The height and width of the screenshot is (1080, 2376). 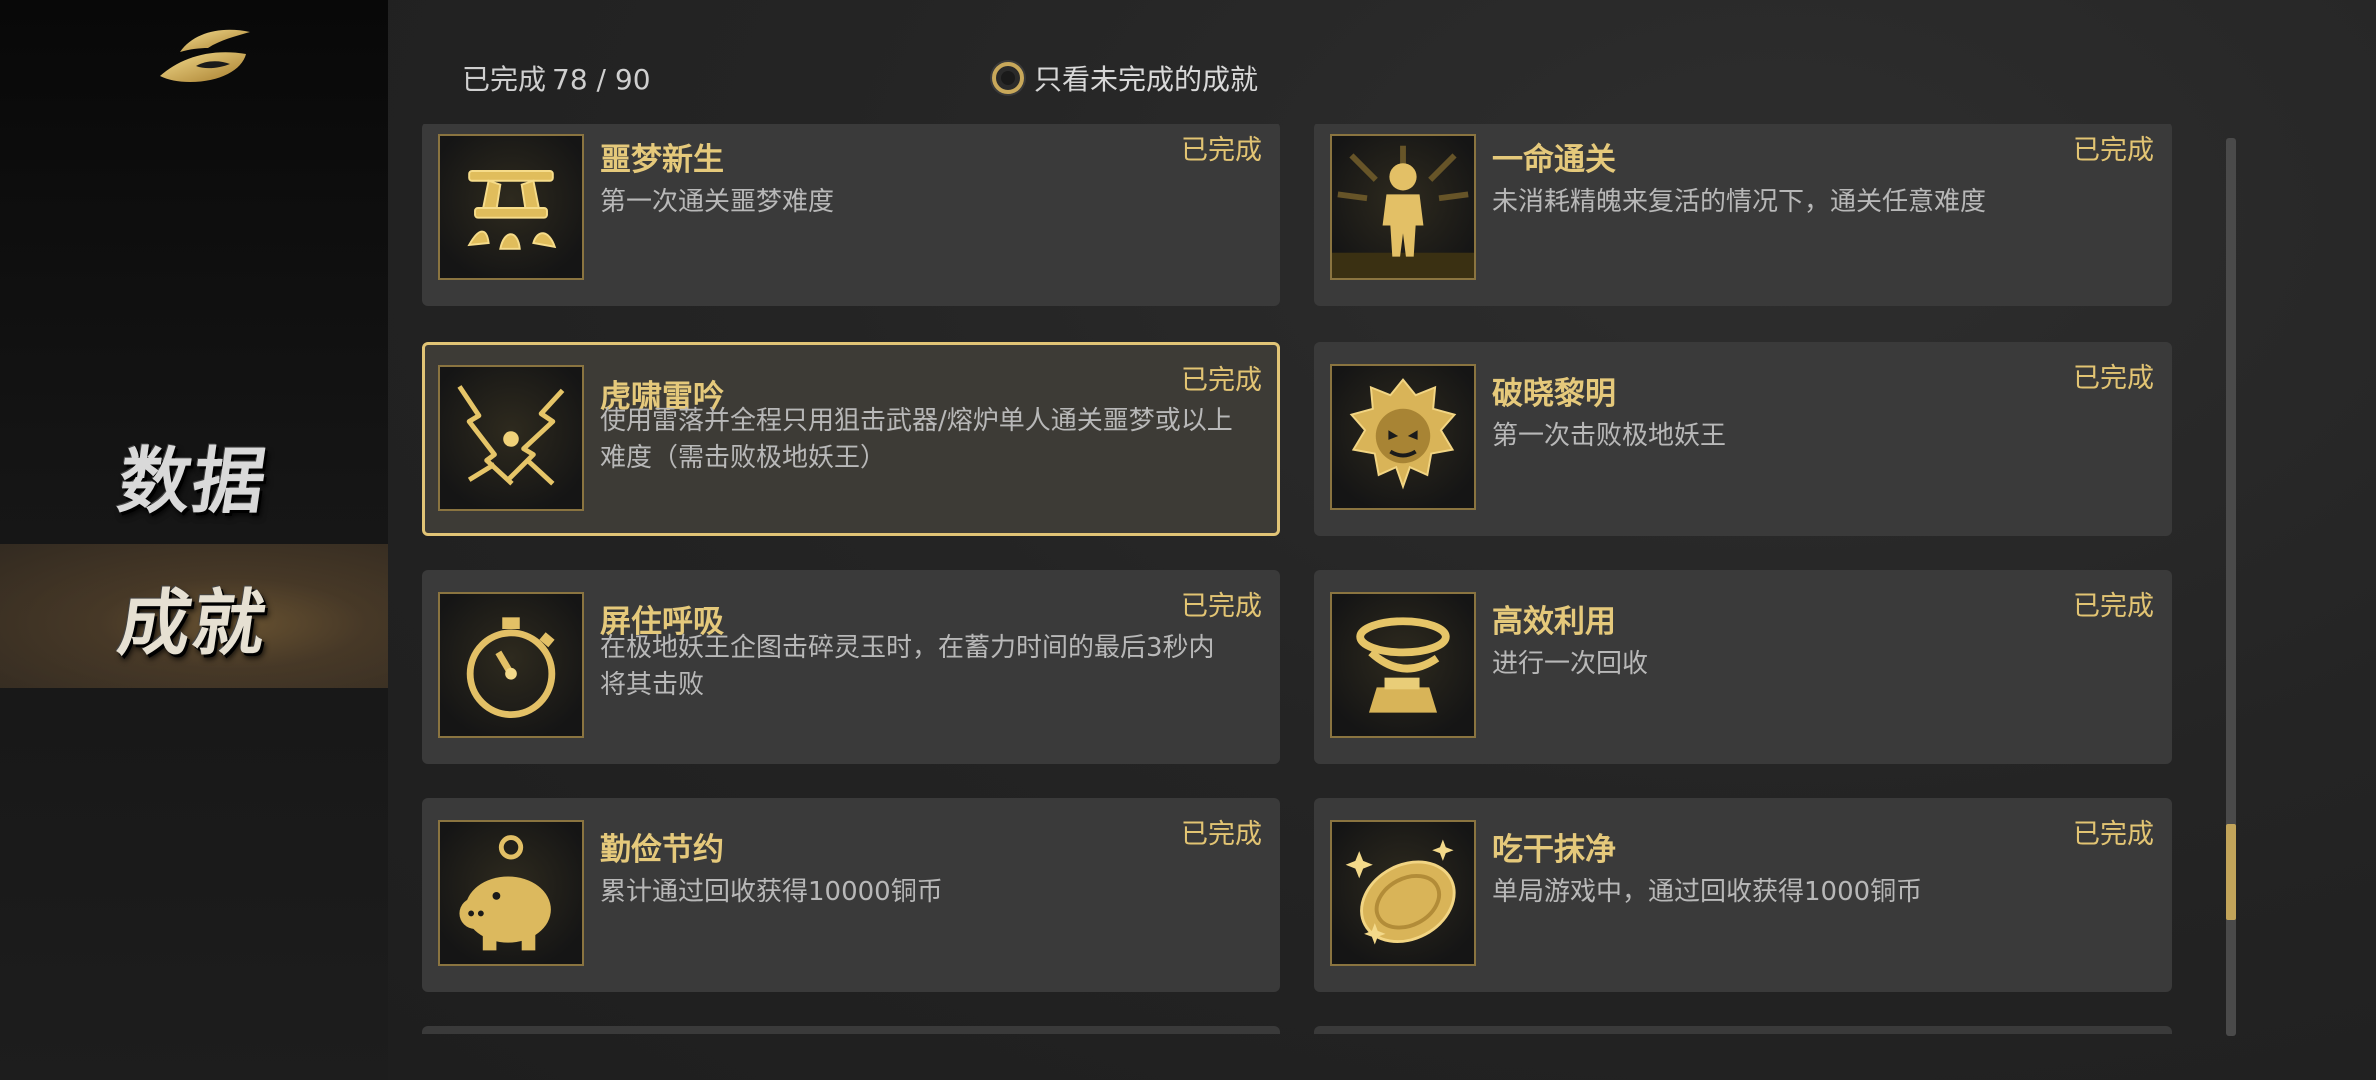 What do you see at coordinates (1554, 622) in the screenshot?
I see `achievement-title: 高效利用` at bounding box center [1554, 622].